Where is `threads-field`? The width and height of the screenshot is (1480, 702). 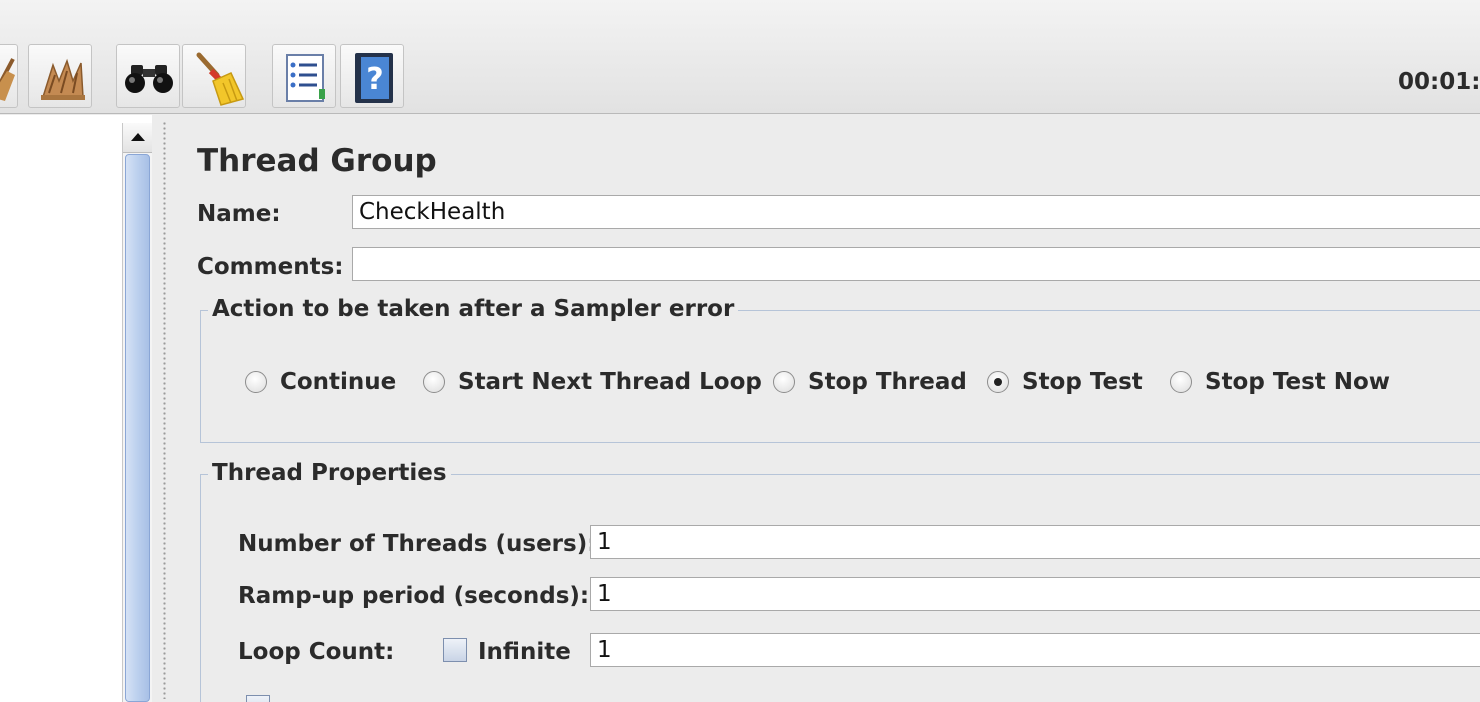
threads-field is located at coordinates (1035, 542).